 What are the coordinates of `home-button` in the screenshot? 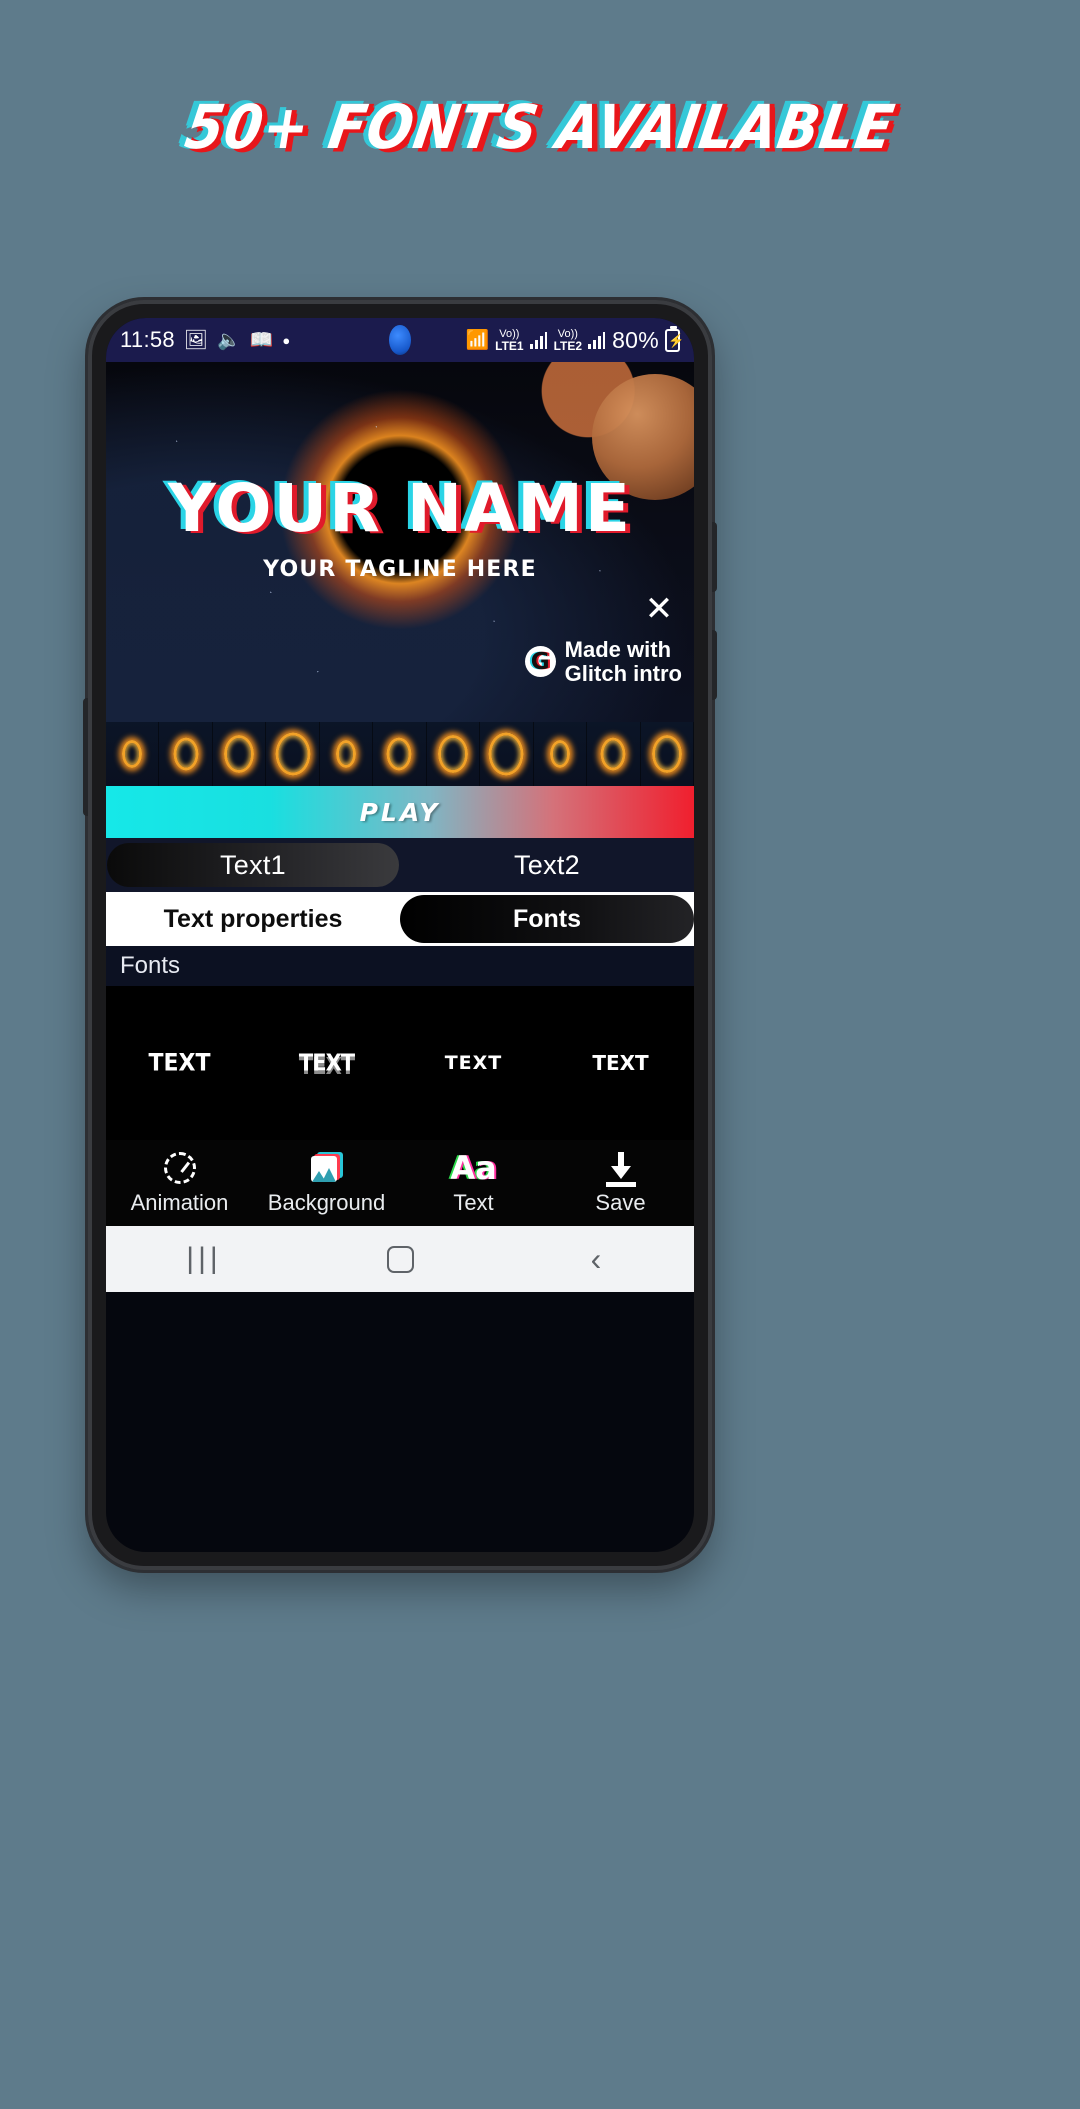 It's located at (400, 1259).